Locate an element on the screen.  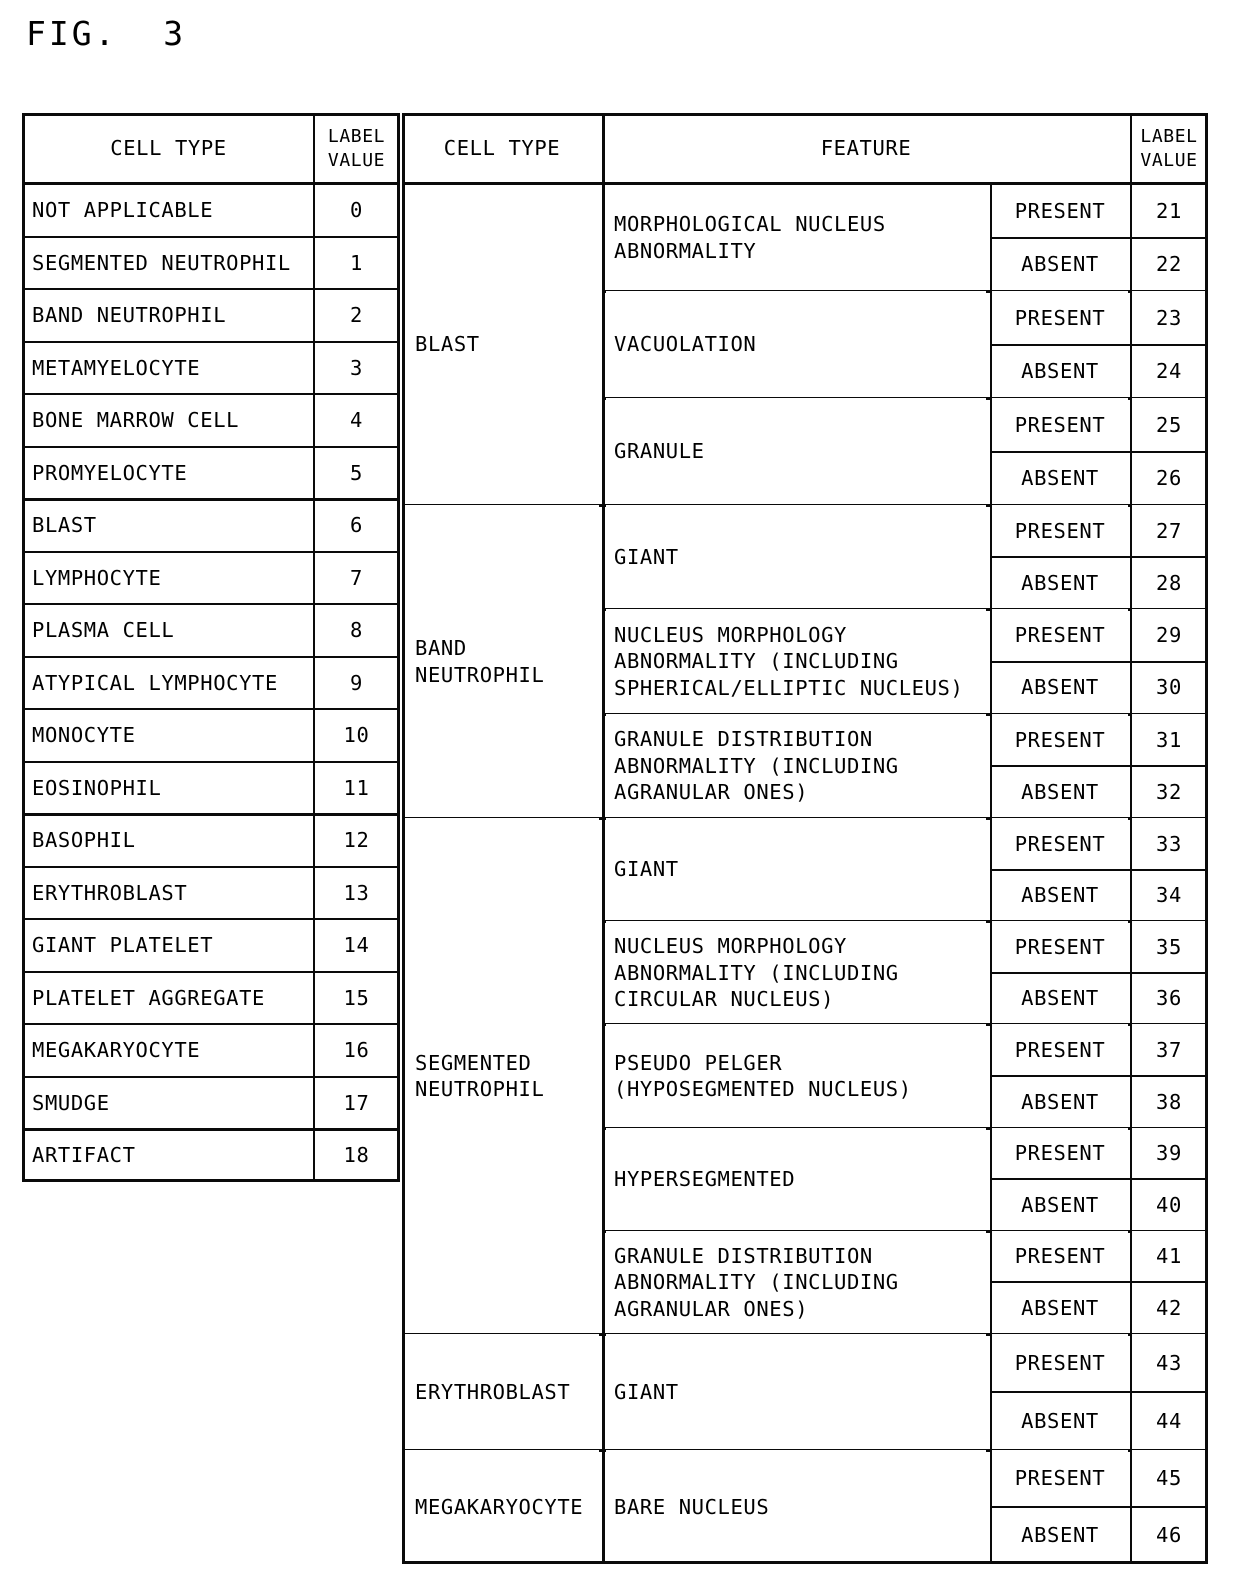
left-row-label-value: 18 is located at coordinates (356, 1155).